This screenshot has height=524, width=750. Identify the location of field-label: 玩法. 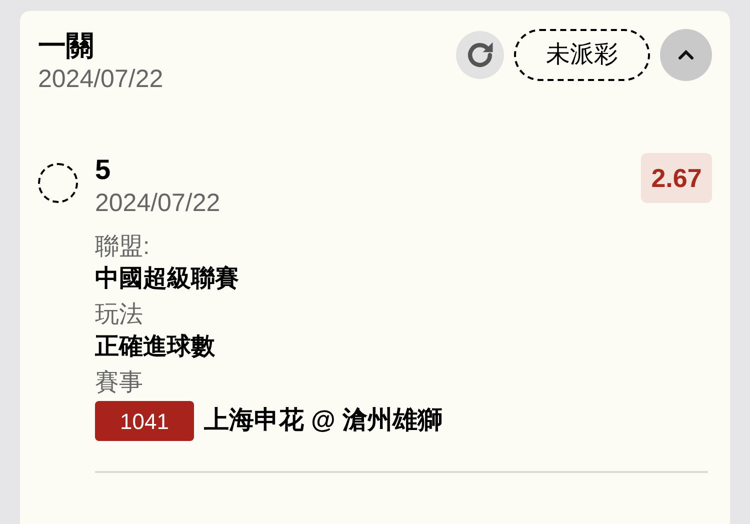
(119, 315).